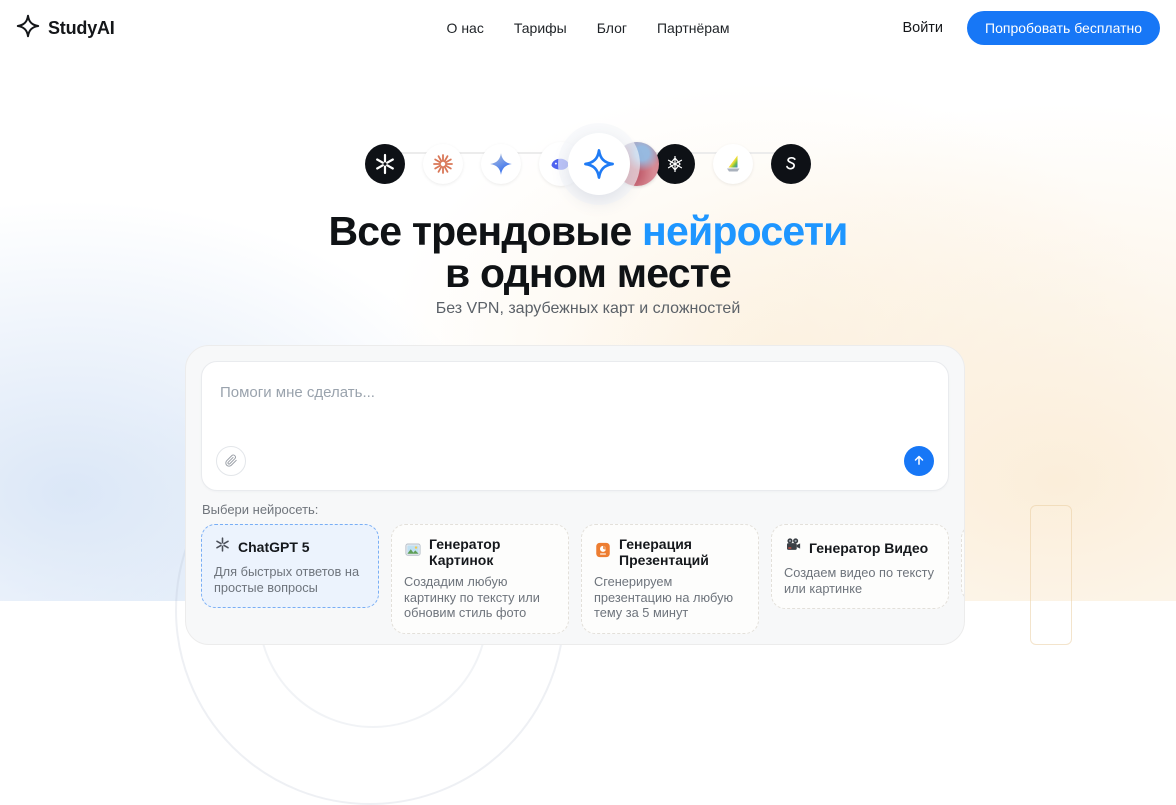 The width and height of the screenshot is (1176, 805). I want to click on chatgpt-icon, so click(222, 547).